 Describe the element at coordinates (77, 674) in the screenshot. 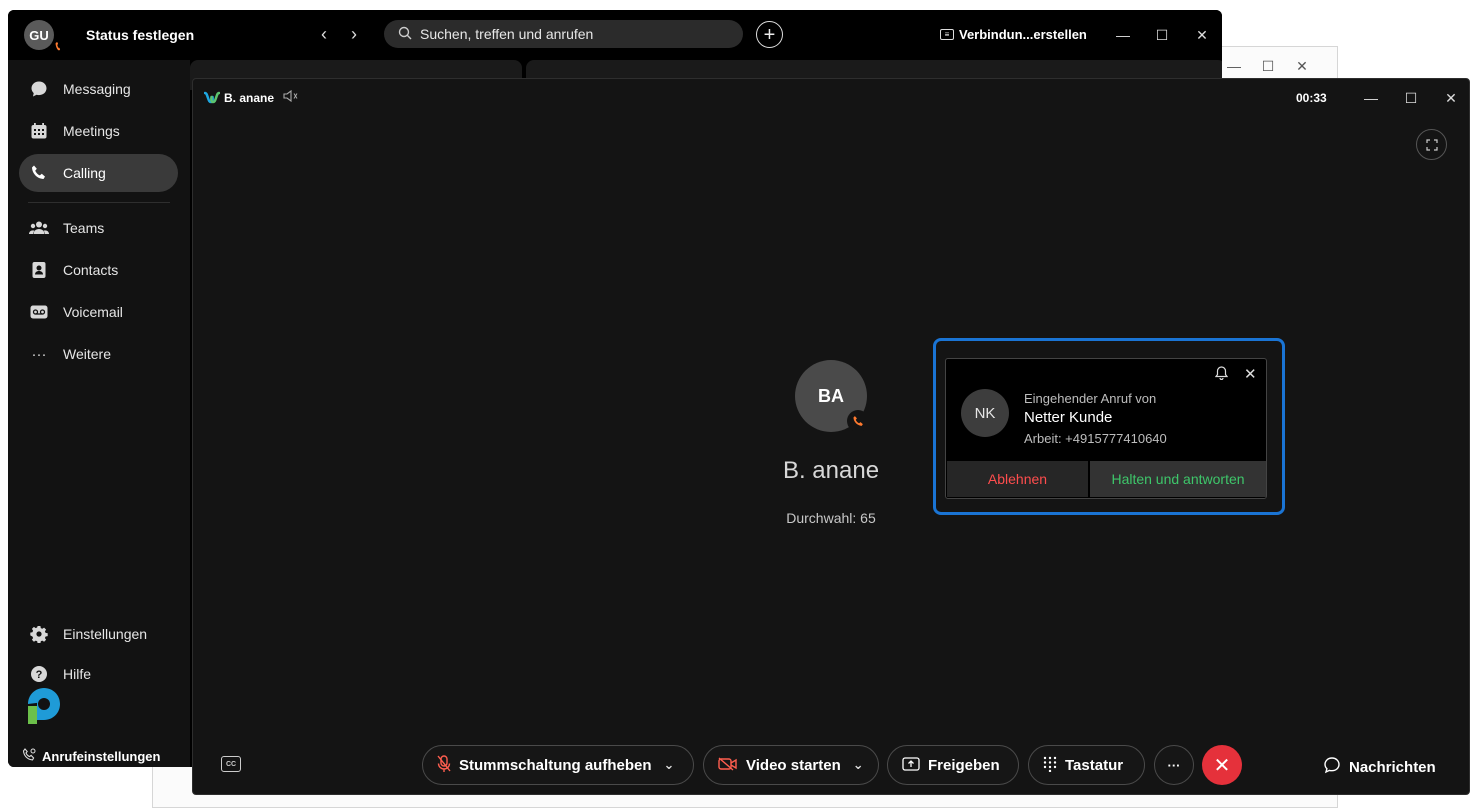

I see `sidebar-item-label: Hilfe` at that location.